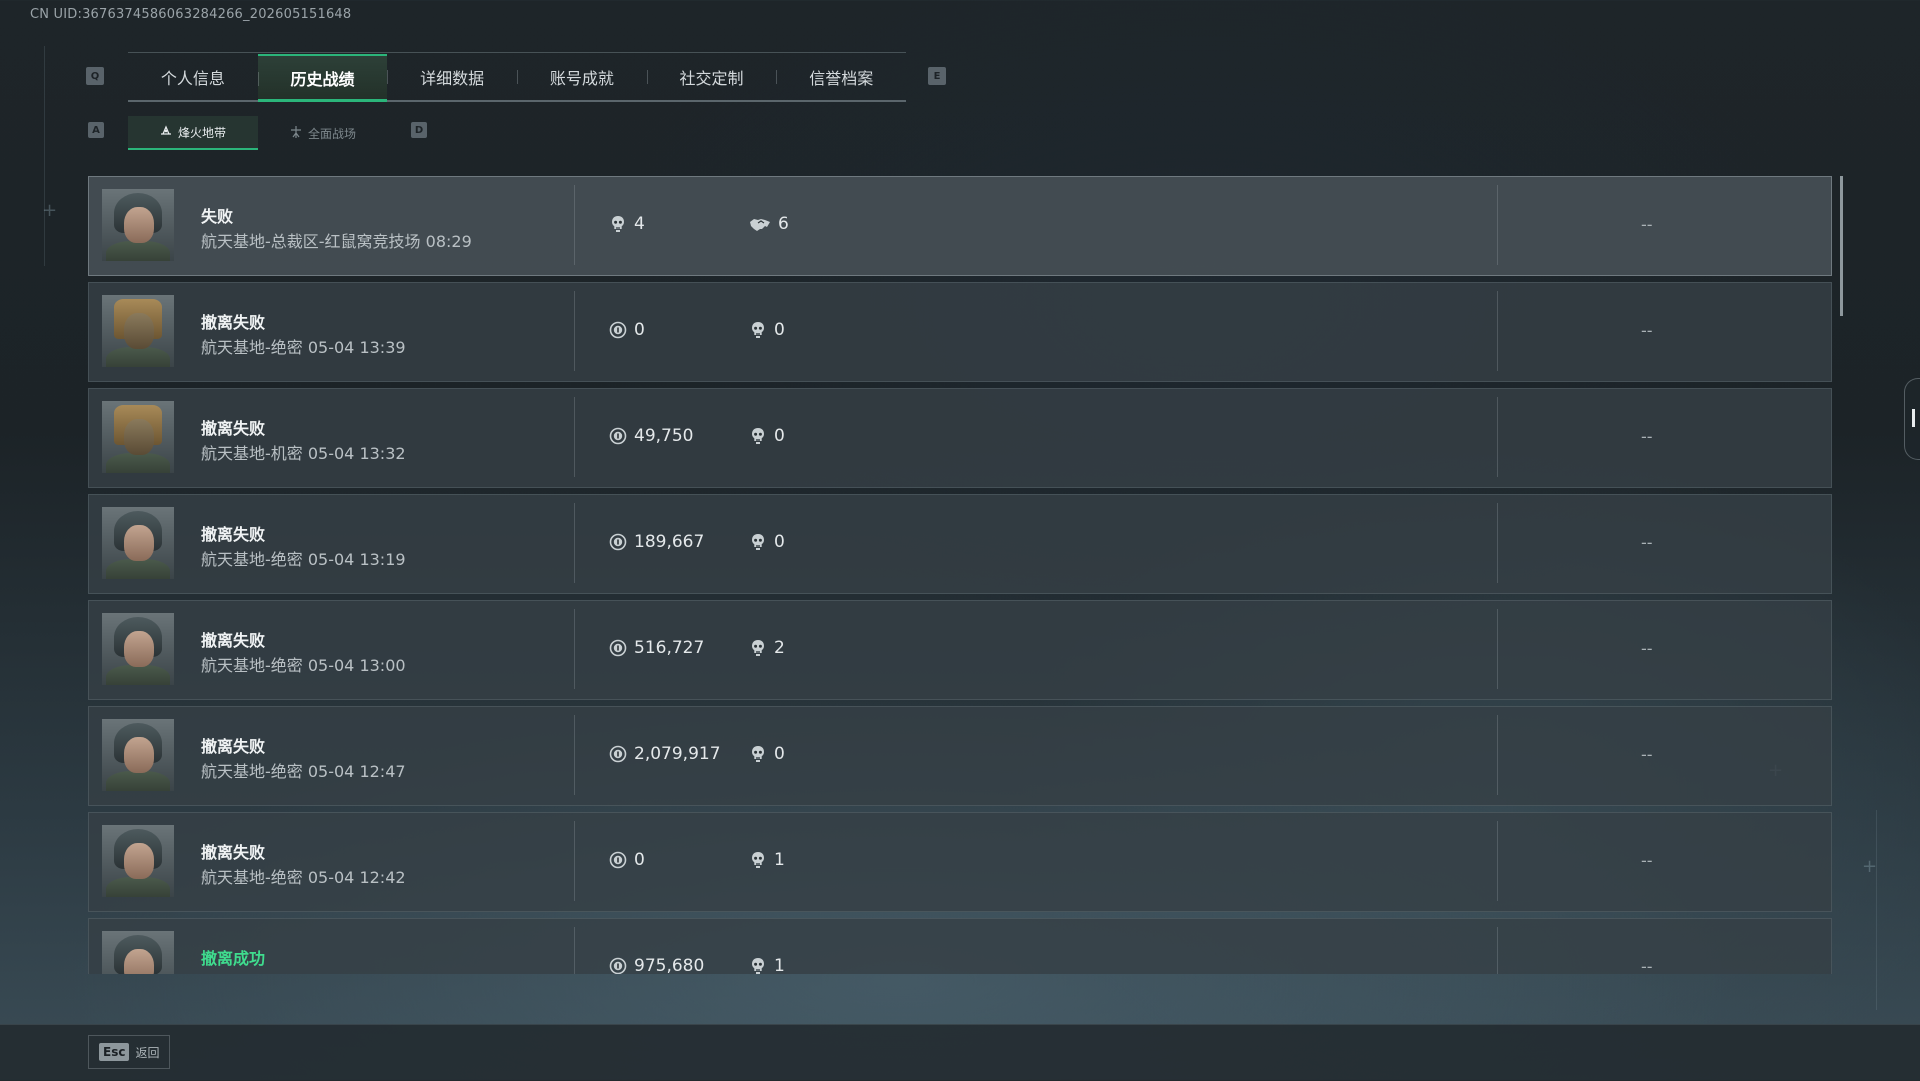  Describe the element at coordinates (960, 862) in the screenshot. I see `match-row: 撤离失败航天基地-绝密 05-04 12:42 0 1 --` at that location.